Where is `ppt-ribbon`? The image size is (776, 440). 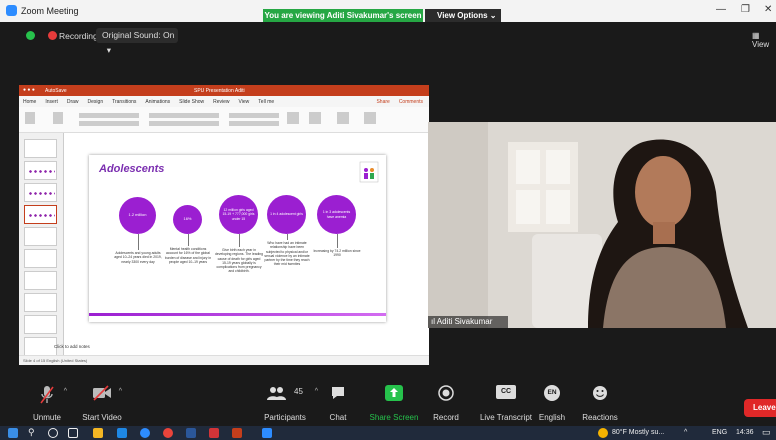 ppt-ribbon is located at coordinates (224, 120).